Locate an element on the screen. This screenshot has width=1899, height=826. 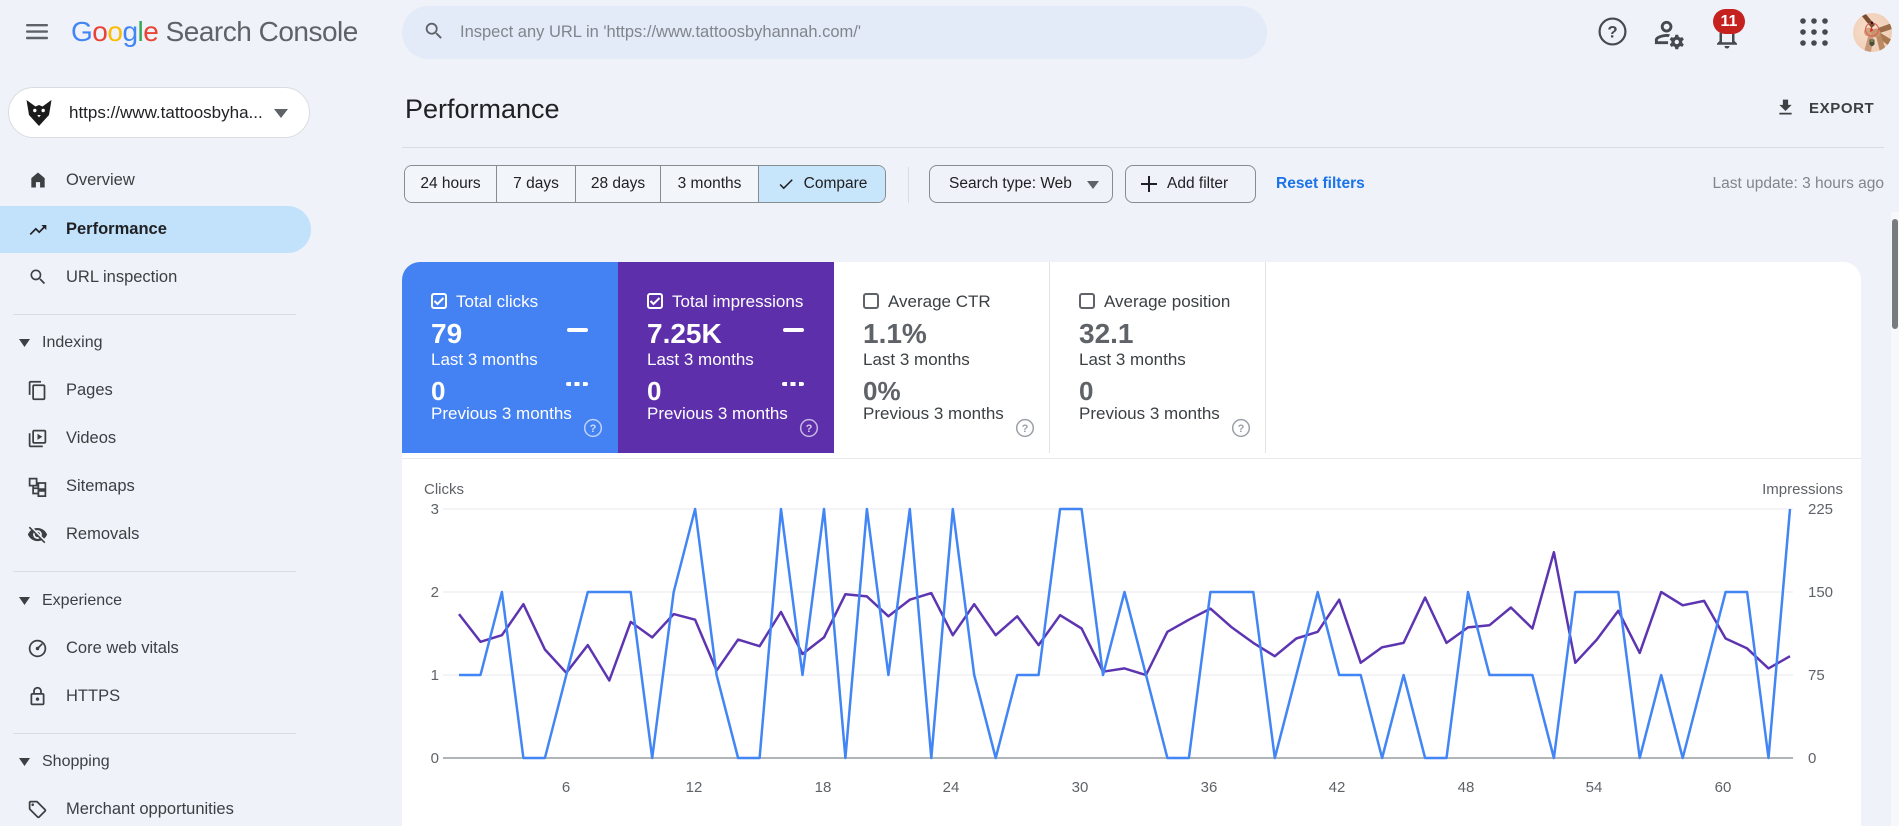
svg-text: 30 is located at coordinates (1080, 787).